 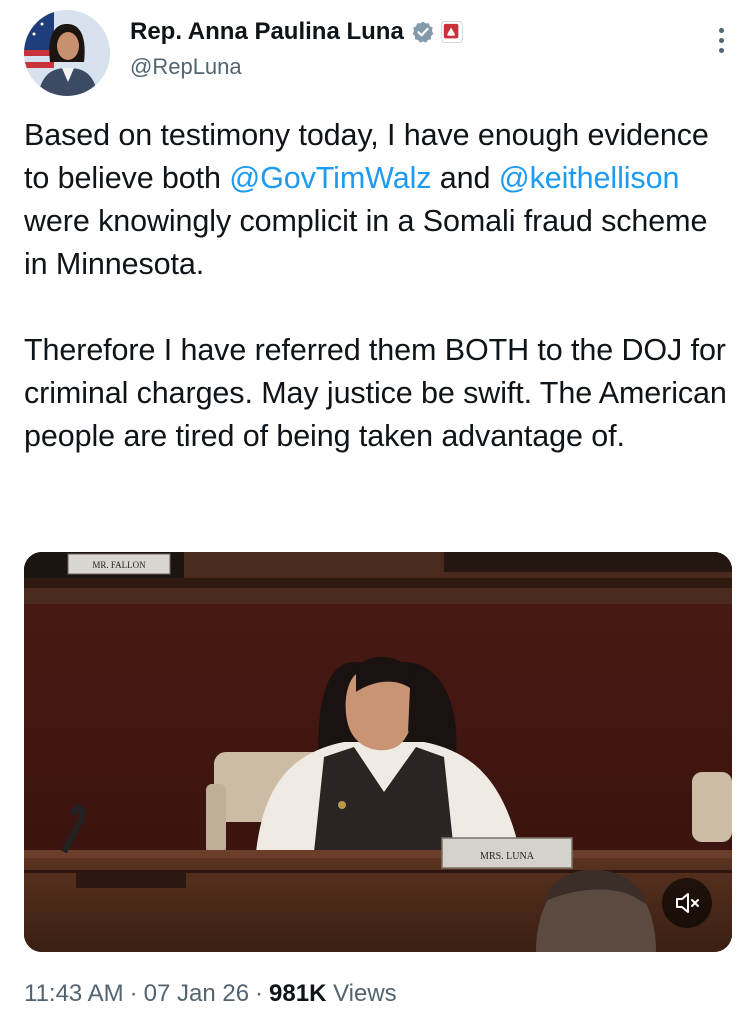 I want to click on nameplate-top-text: MR. FALLON, so click(x=119, y=565).